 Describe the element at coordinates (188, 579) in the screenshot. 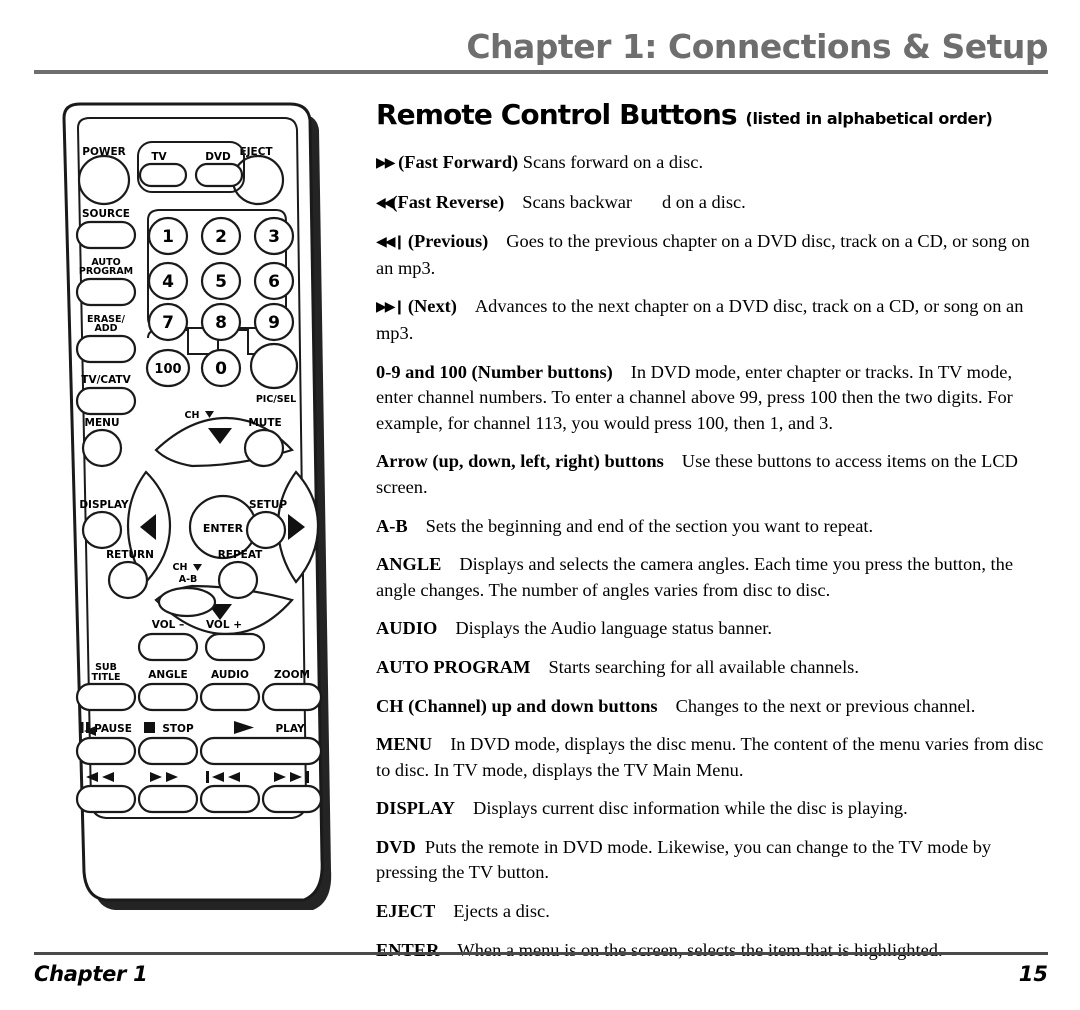

I see `a-b-label: A-B` at that location.